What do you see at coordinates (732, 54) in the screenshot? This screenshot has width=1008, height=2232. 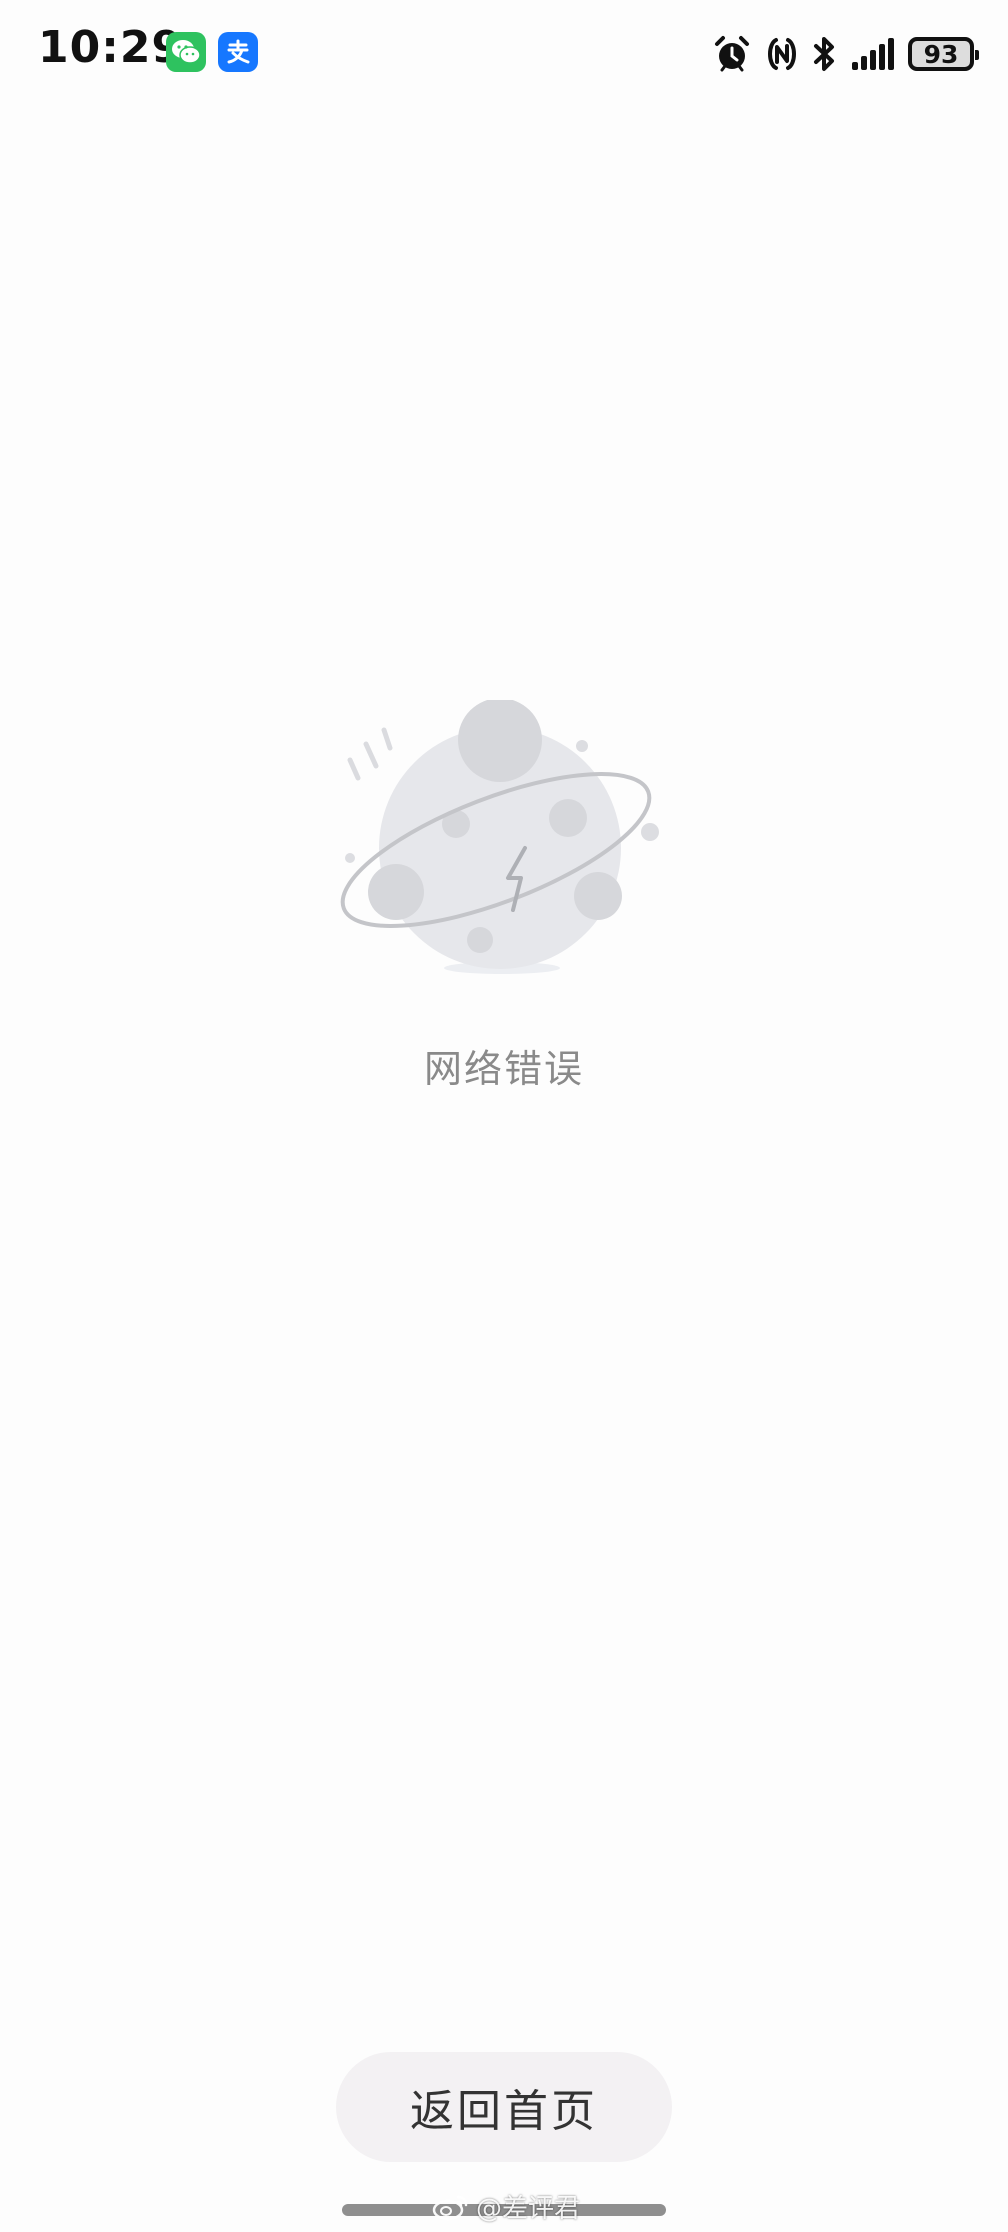 I see `alarm-icon` at bounding box center [732, 54].